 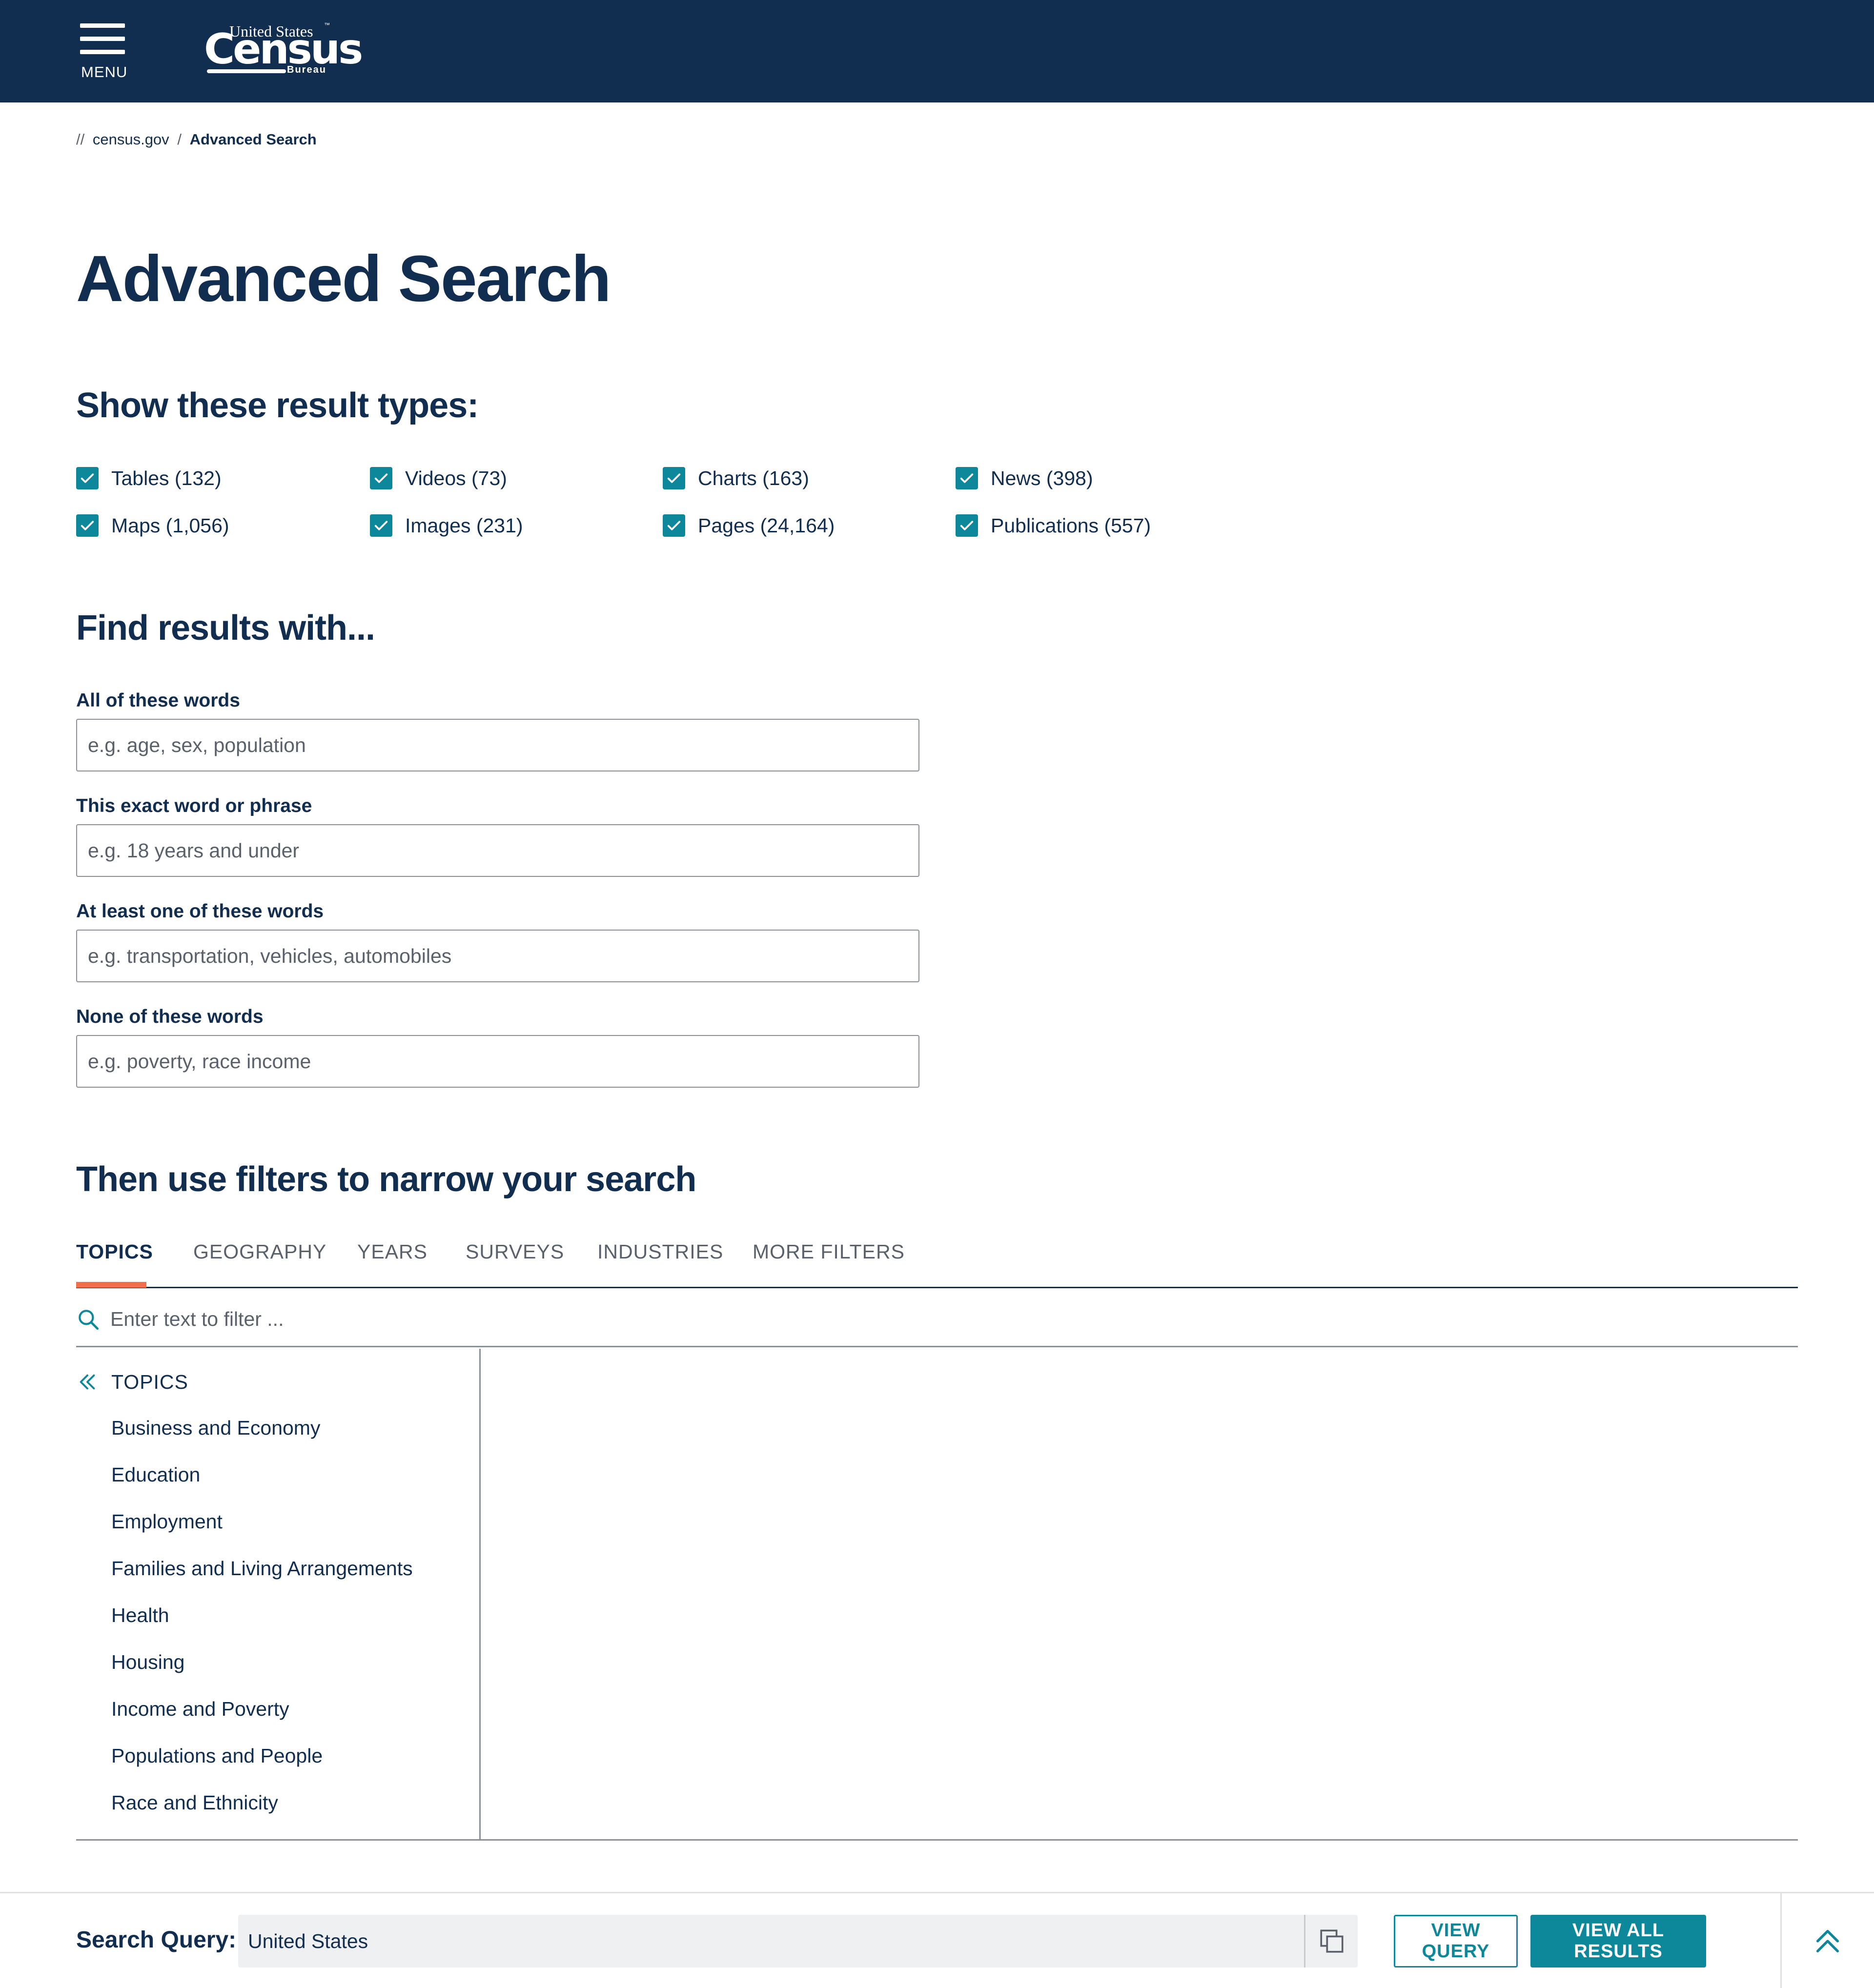 What do you see at coordinates (262, 1474) in the screenshot?
I see `topic-education: Education` at bounding box center [262, 1474].